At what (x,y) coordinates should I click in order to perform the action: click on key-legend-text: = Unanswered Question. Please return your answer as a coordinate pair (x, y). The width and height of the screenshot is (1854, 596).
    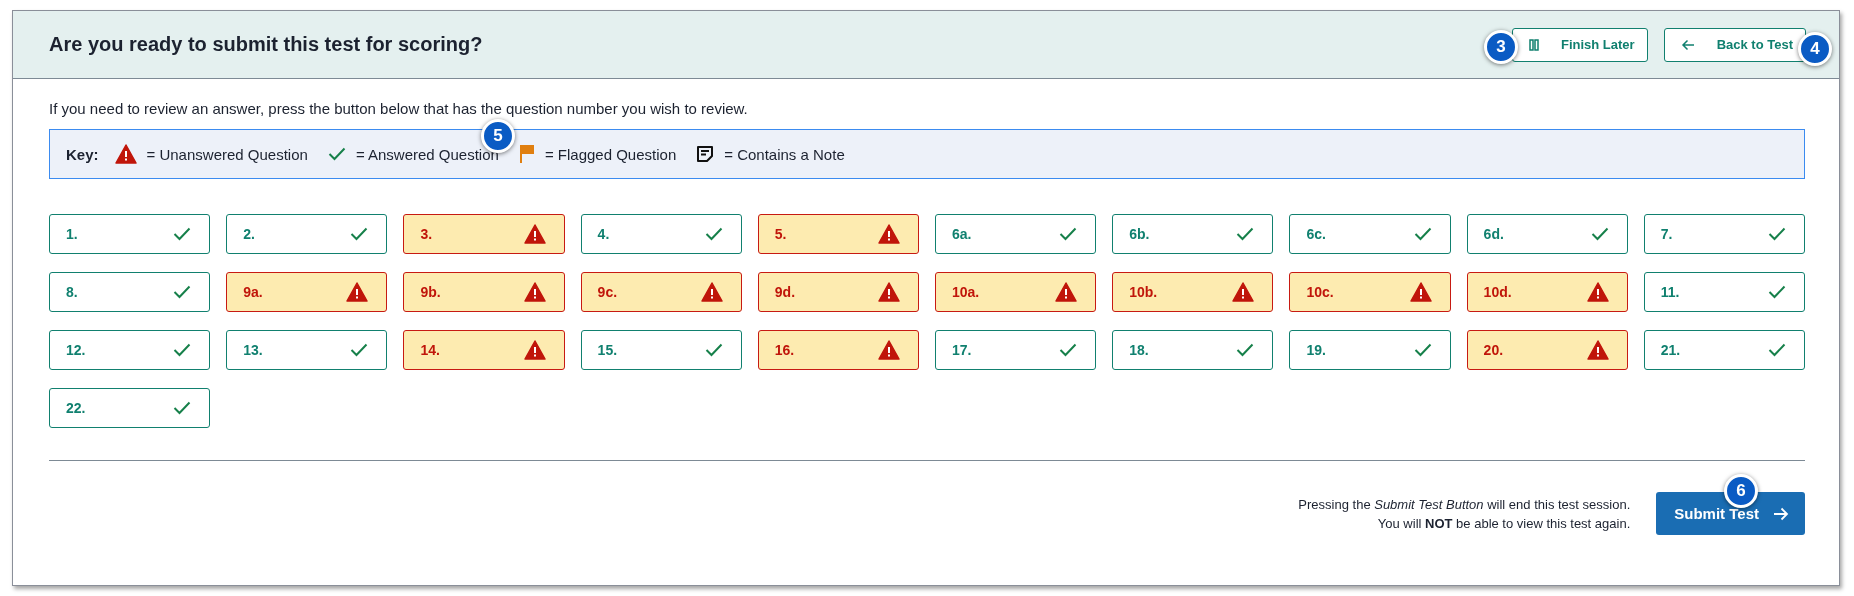
    Looking at the image, I should click on (227, 154).